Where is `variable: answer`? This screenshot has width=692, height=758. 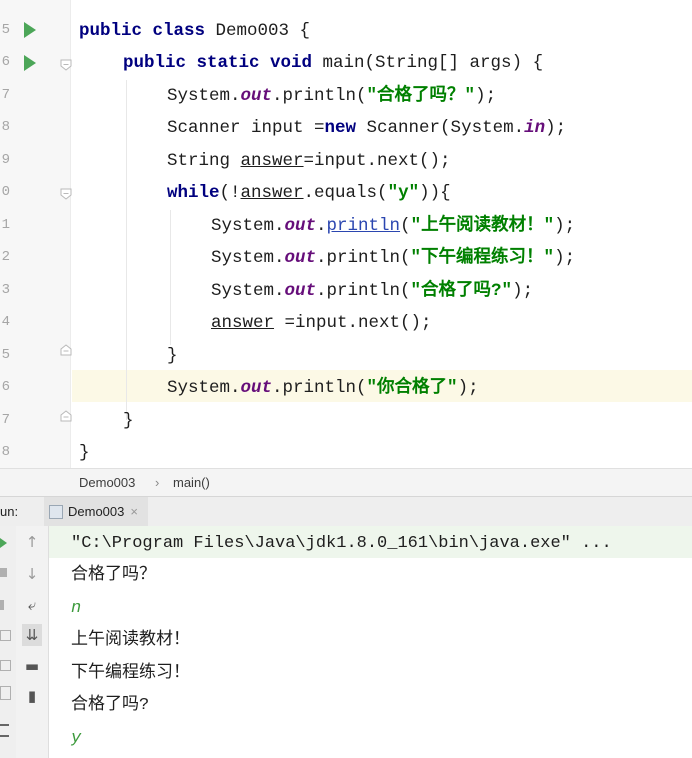 variable: answer is located at coordinates (272, 193).